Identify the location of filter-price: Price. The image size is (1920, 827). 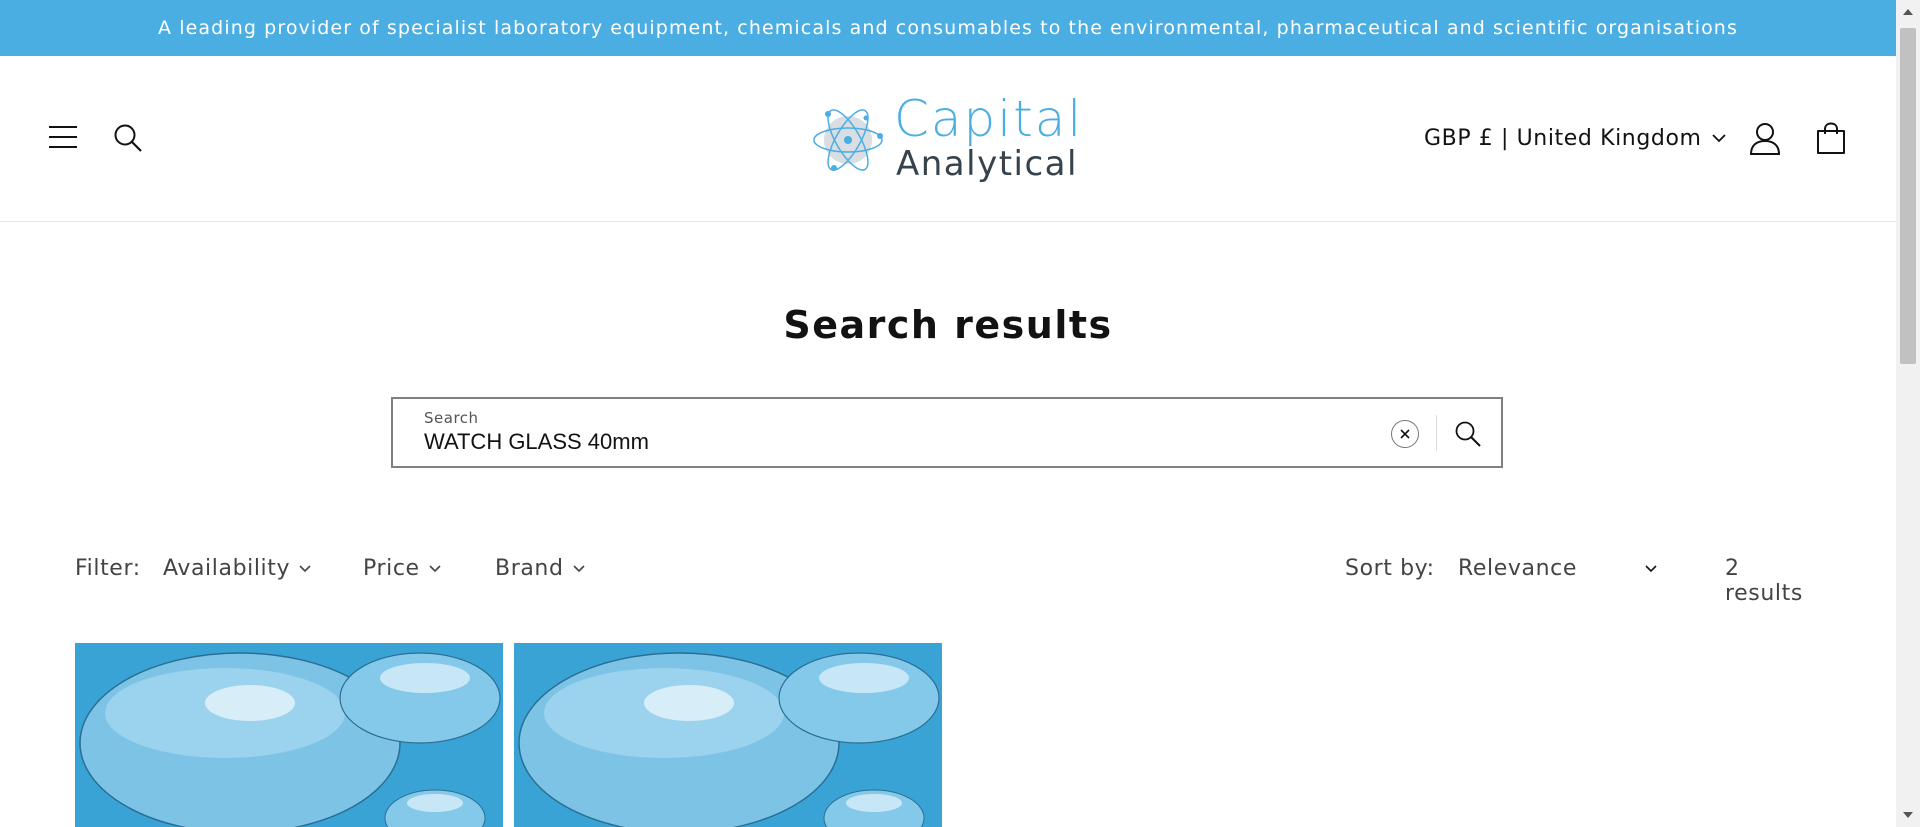
(402, 568).